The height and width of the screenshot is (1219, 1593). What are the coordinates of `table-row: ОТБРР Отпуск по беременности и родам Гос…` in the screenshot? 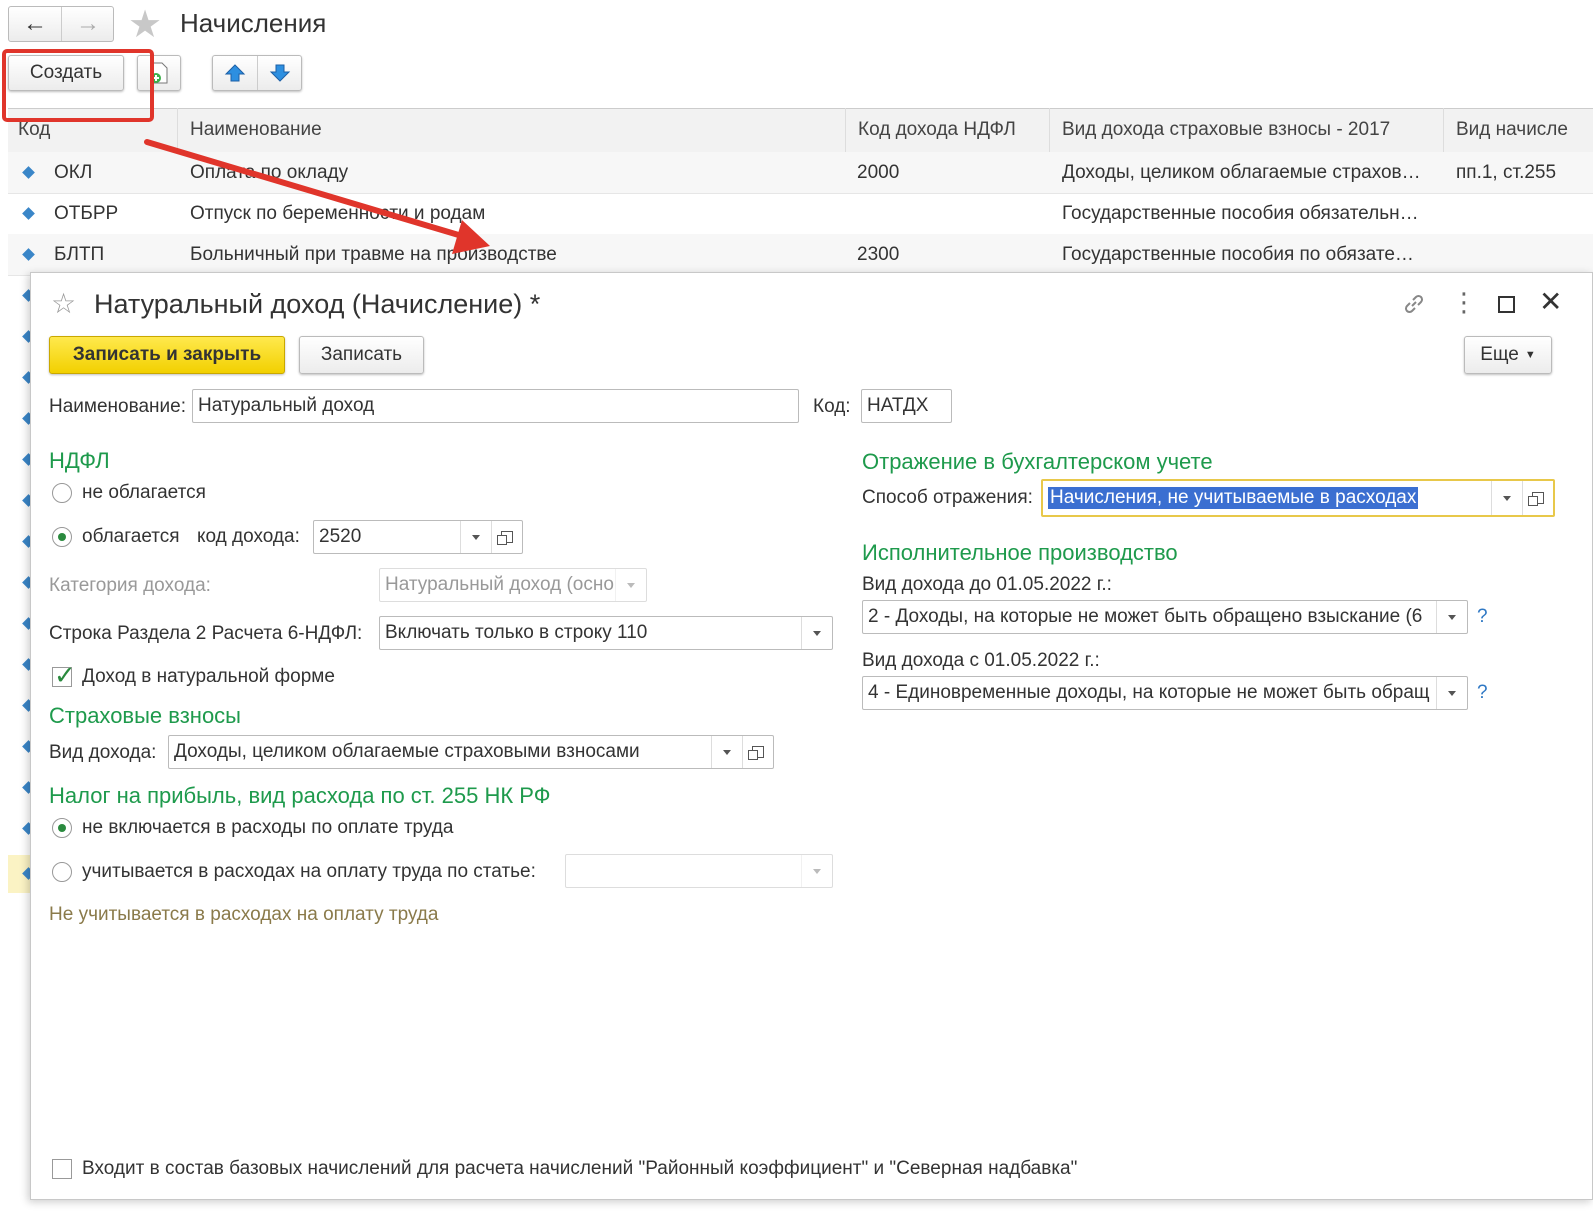 It's located at (800, 214).